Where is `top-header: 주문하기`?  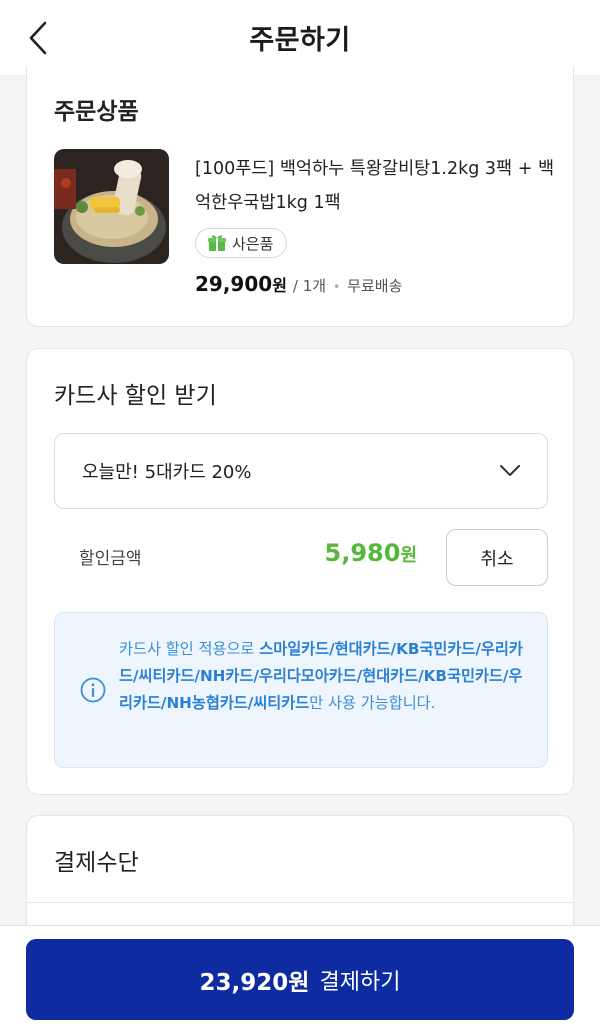 top-header: 주문하기 is located at coordinates (300, 38).